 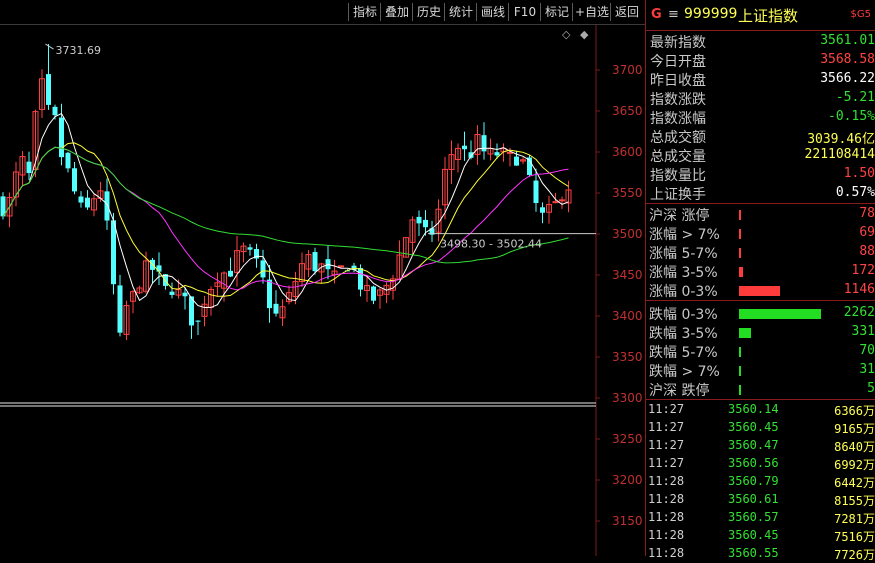 What do you see at coordinates (627, 439) in the screenshot?
I see `y-tick-label: 3250` at bounding box center [627, 439].